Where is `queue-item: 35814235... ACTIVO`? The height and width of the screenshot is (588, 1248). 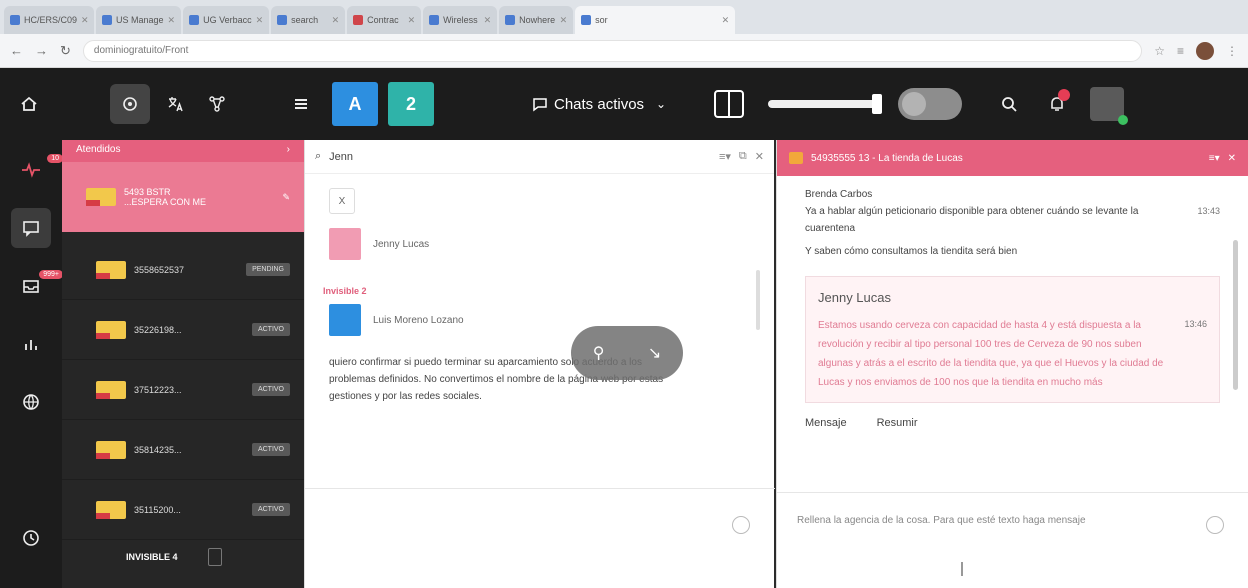 queue-item: 35814235... ACTIVO is located at coordinates (183, 450).